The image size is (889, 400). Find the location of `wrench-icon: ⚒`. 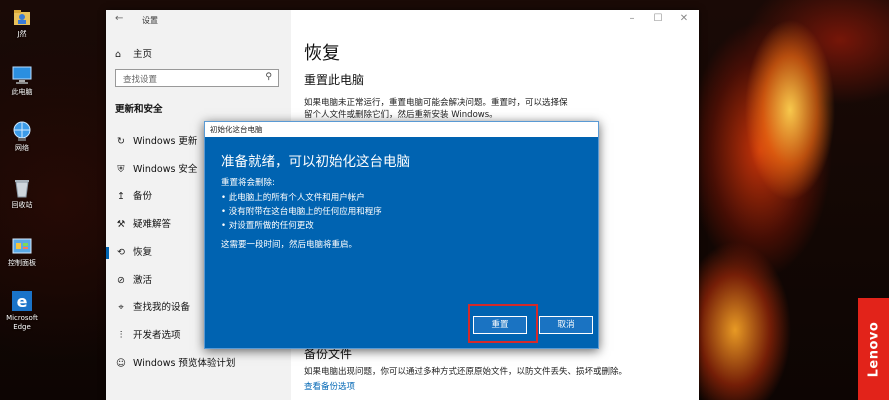

wrench-icon: ⚒ is located at coordinates (121, 224).